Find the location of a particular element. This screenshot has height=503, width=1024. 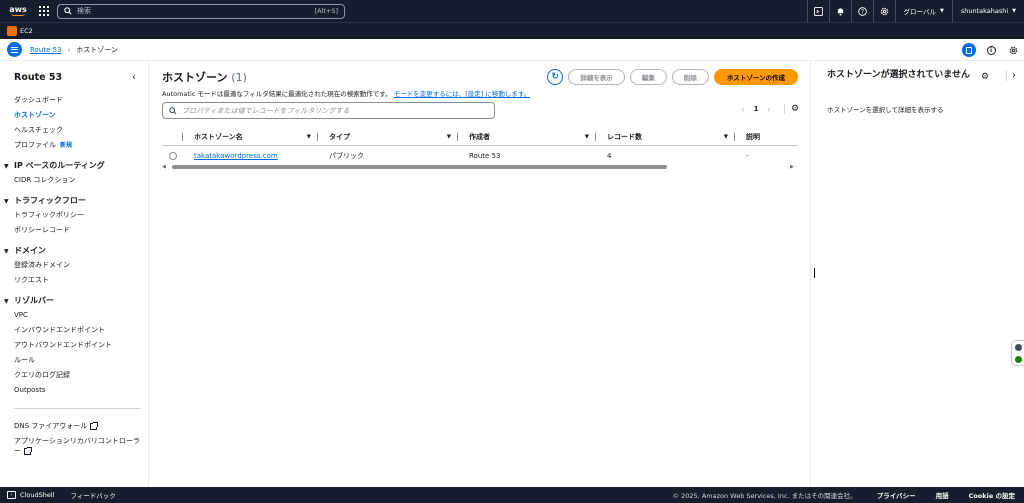

side-widget is located at coordinates (1017, 353).